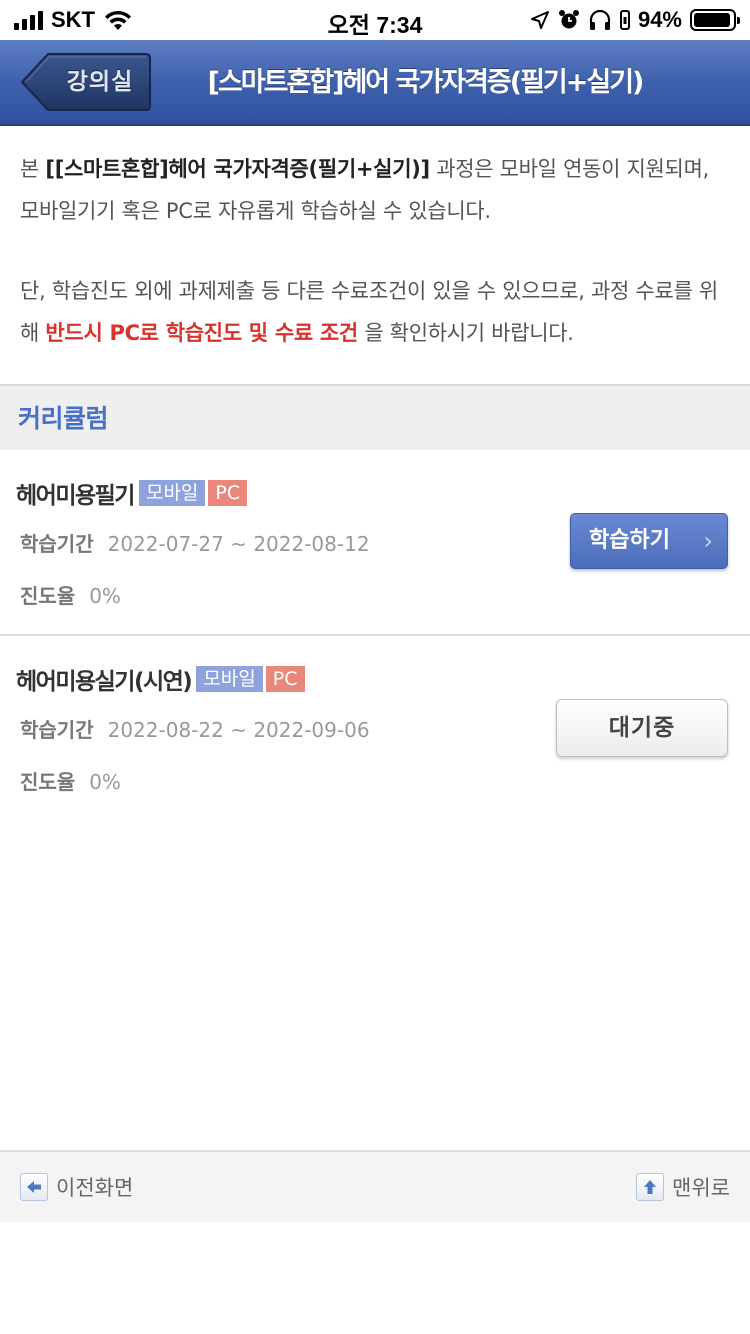 Image resolution: width=750 pixels, height=1334 pixels. What do you see at coordinates (201, 333) in the screenshot?
I see `notice-warning-highlight: 반드시 PC로 학습진도 및 수료 조건` at bounding box center [201, 333].